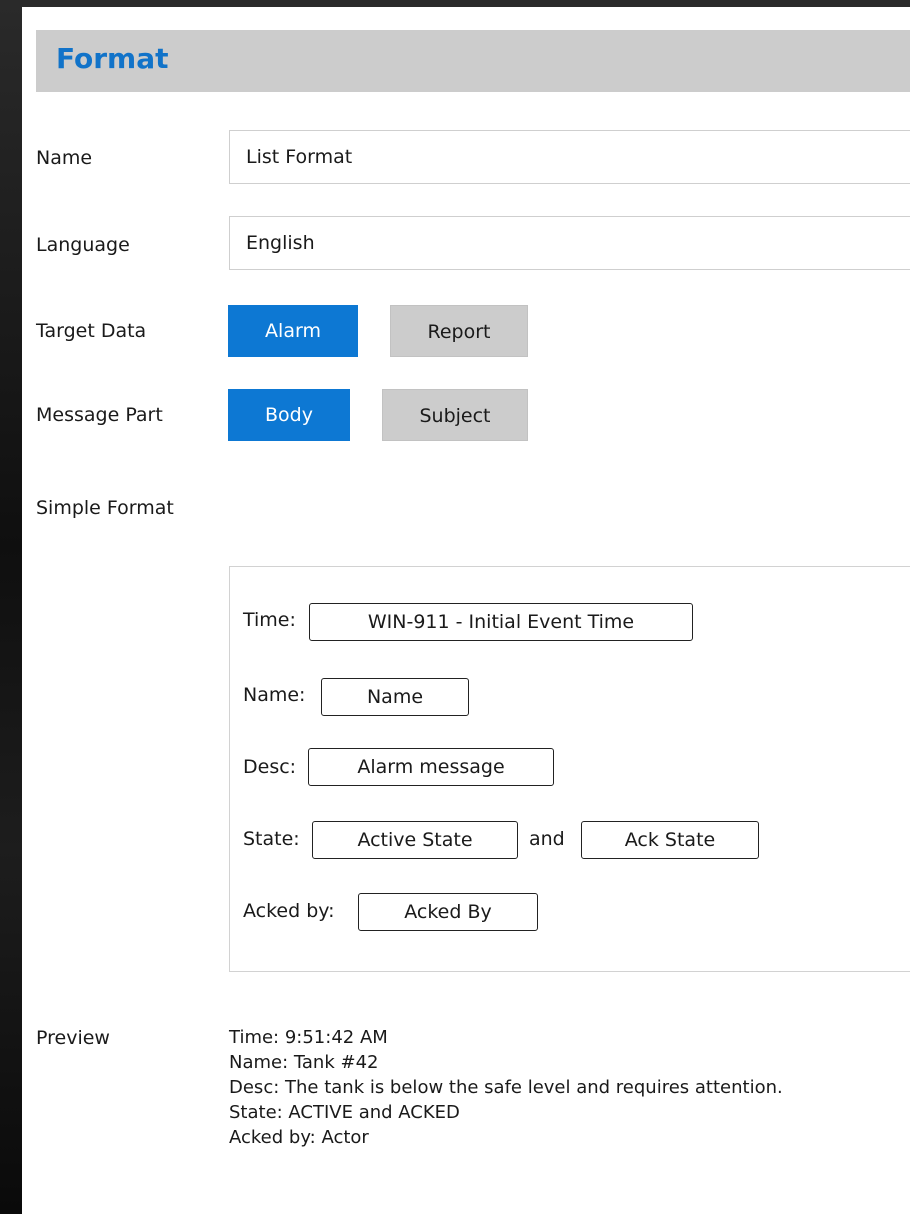 The height and width of the screenshot is (1214, 910). I want to click on page-title: Format, so click(112, 58).